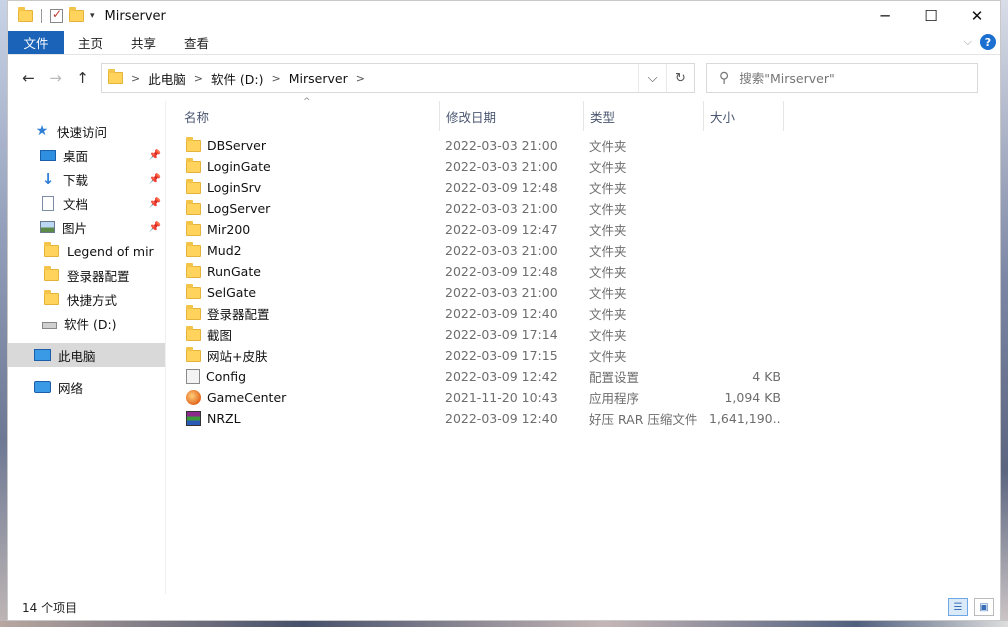 The height and width of the screenshot is (627, 1008). I want to click on table-row: RunGate 2022-03-09 12:48 文件夹, so click(583, 271).